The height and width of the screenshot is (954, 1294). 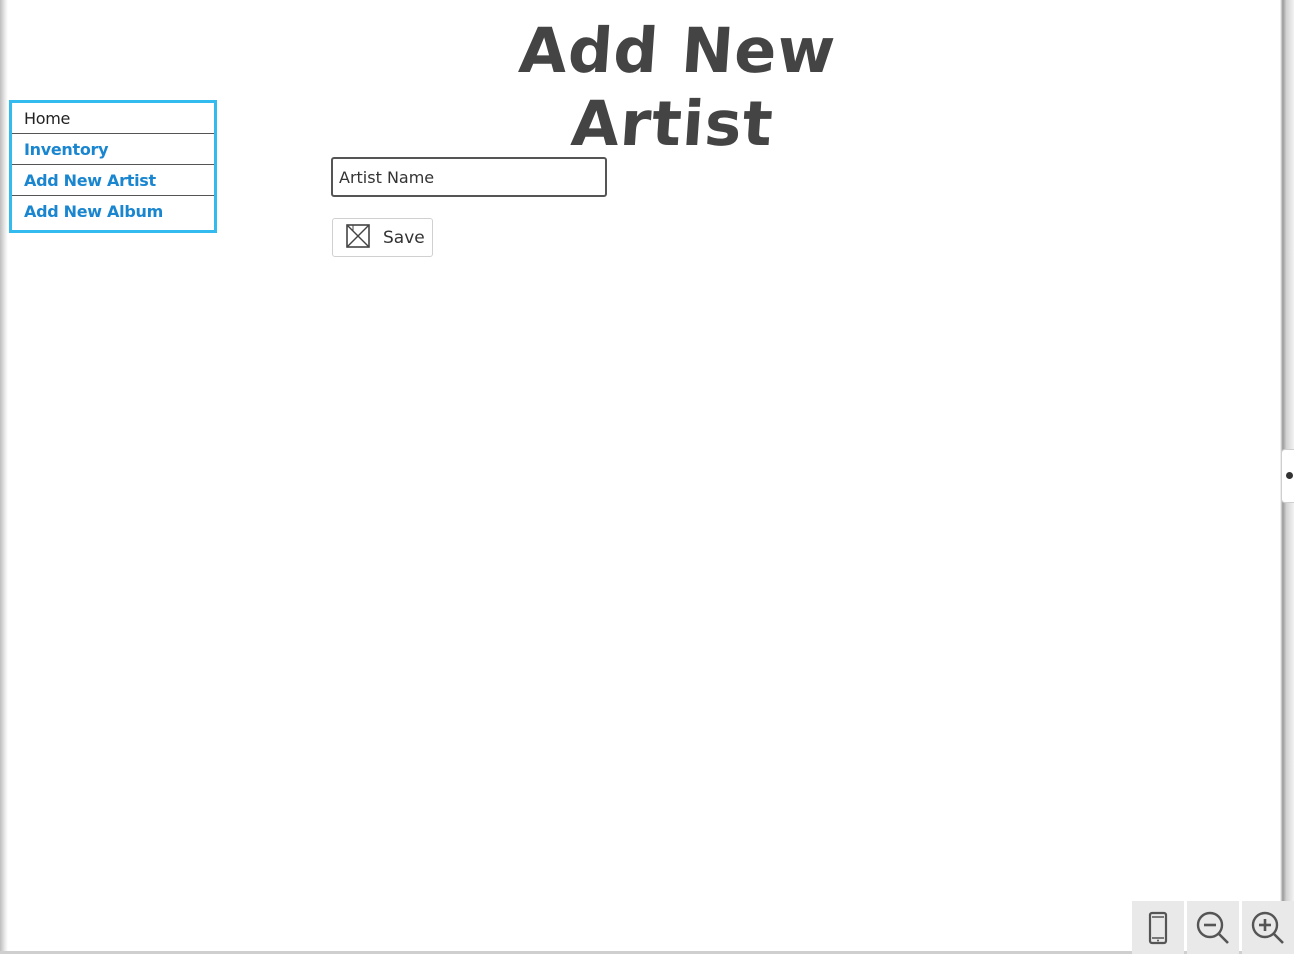 I want to click on zoom-out-button, so click(x=1213, y=927).